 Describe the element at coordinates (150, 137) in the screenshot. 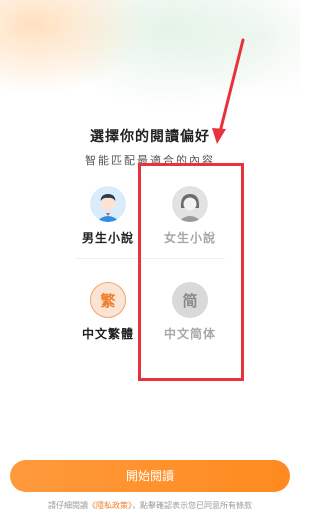

I see `page-title: 選擇你的閱讀偏好` at that location.